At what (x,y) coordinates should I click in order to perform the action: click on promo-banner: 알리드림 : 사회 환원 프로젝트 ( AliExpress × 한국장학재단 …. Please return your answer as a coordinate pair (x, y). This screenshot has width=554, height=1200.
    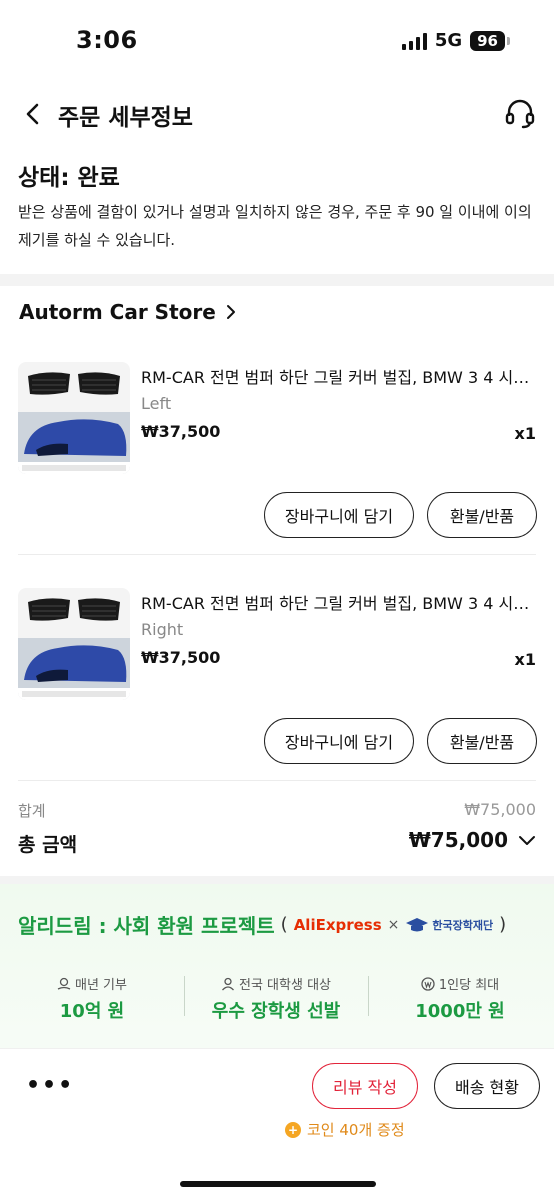
    Looking at the image, I should click on (277, 972).